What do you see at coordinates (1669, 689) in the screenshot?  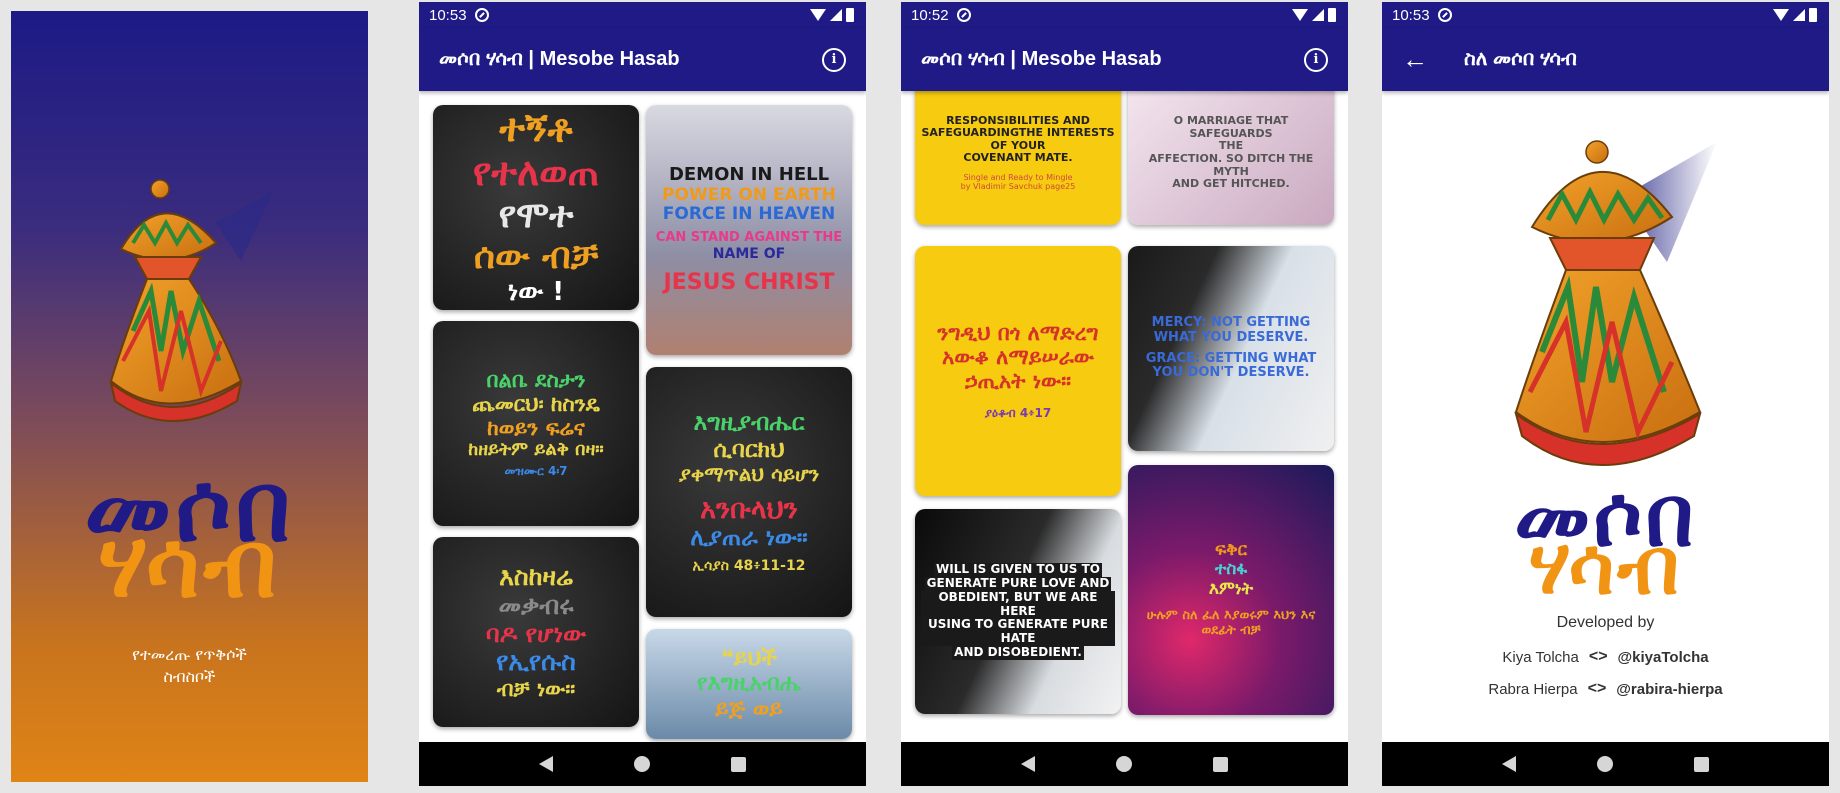 I see `developer-handle-link: @rabira-hierpa` at bounding box center [1669, 689].